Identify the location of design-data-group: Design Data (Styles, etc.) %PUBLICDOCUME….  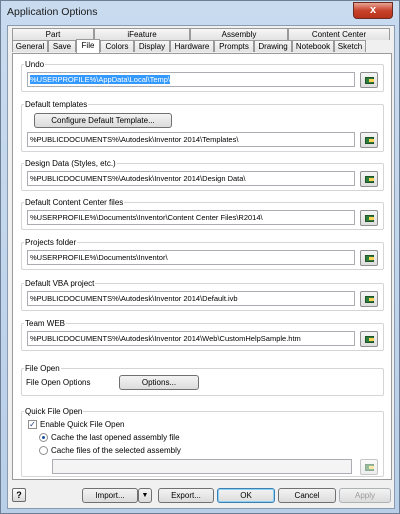
(202, 175).